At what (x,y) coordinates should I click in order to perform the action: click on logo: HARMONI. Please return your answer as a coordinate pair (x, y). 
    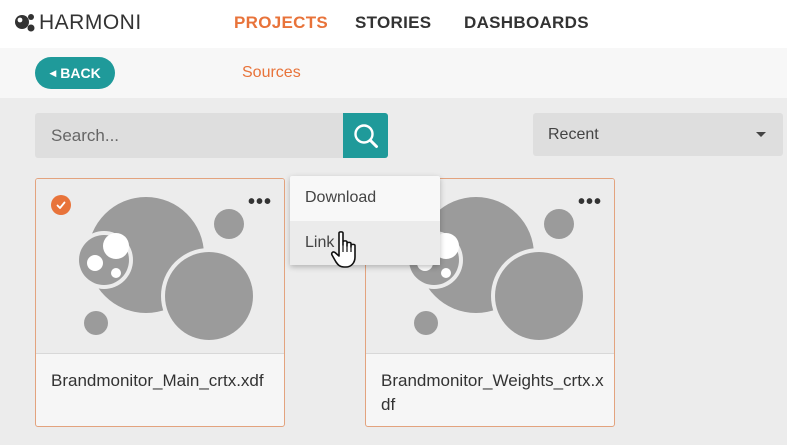
    Looking at the image, I should click on (78, 23).